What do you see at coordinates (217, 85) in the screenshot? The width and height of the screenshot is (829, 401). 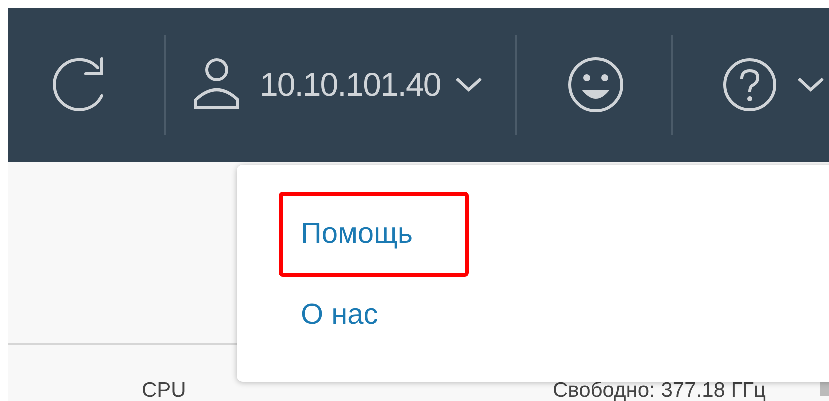 I see `user-icon` at bounding box center [217, 85].